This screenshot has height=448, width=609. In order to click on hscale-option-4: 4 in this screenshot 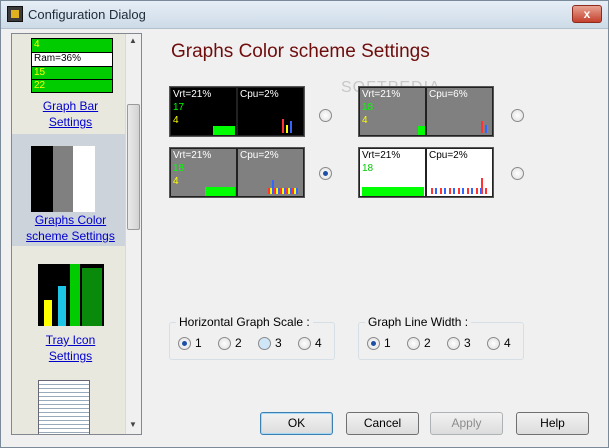, I will do `click(310, 343)`.